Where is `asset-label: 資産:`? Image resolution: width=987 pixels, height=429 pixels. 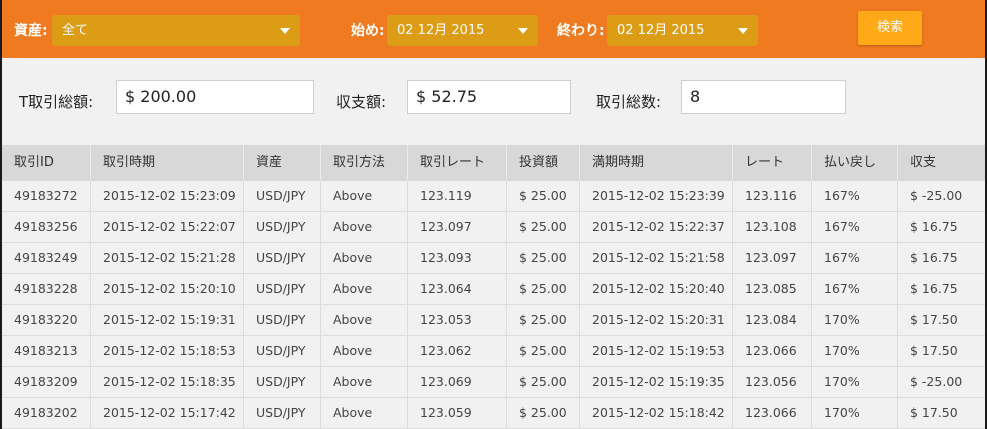
asset-label: 資産: is located at coordinates (31, 31).